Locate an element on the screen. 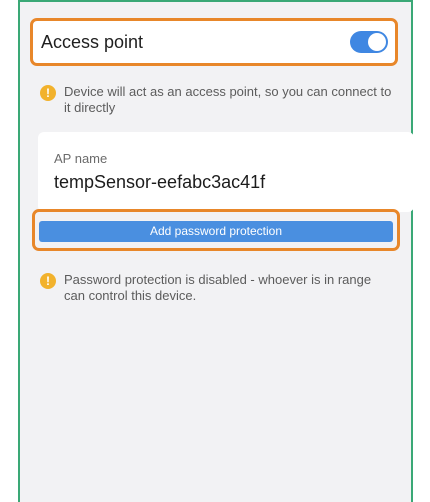 The height and width of the screenshot is (502, 430). add-password-button: Add password protection is located at coordinates (216, 231).